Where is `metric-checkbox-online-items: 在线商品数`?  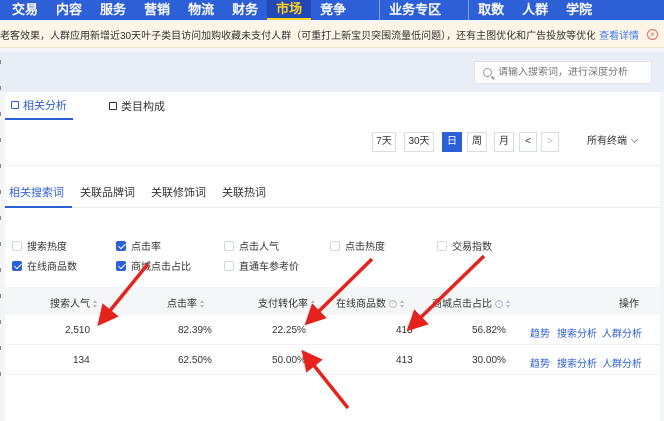 metric-checkbox-online-items: 在线商品数 is located at coordinates (44, 265).